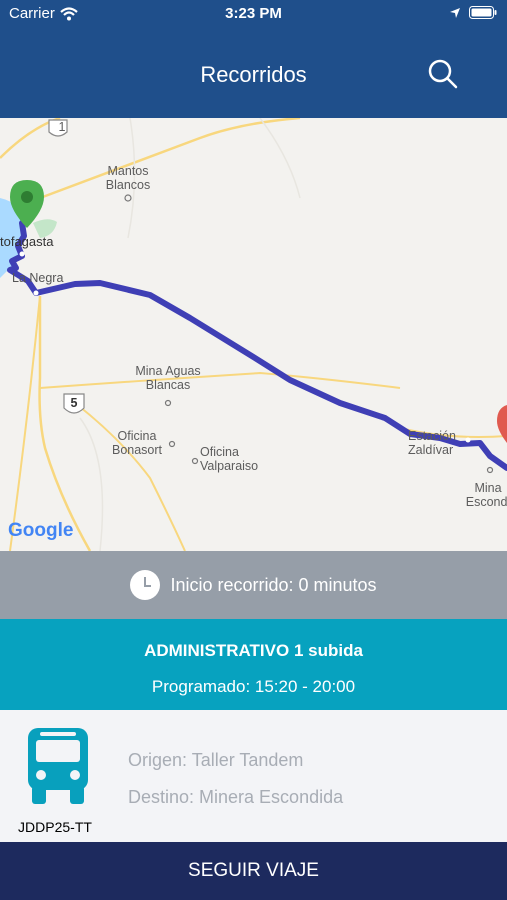 The image size is (507, 900). I want to click on nav-bar: Recorridos, so click(253, 74).